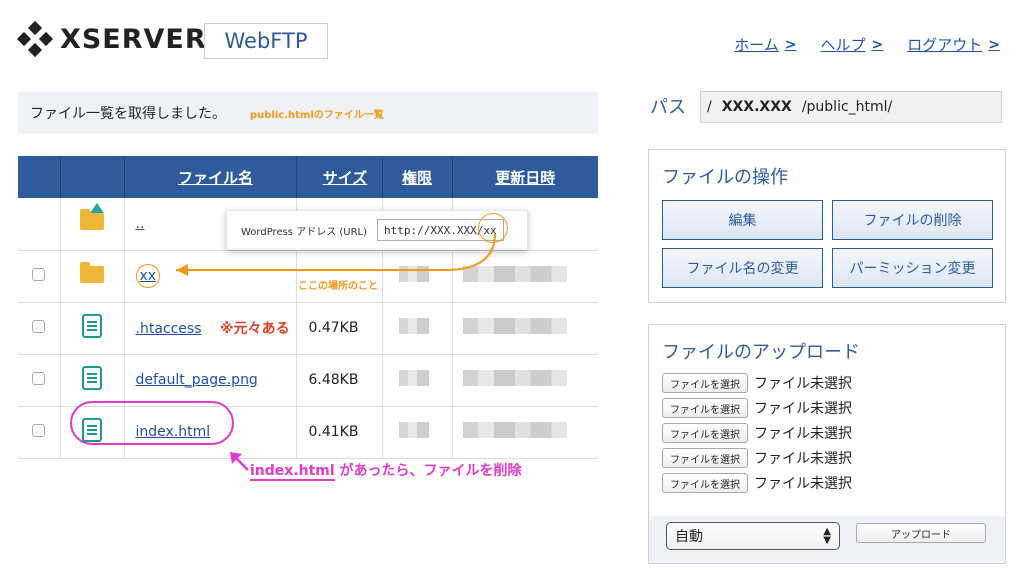 The height and width of the screenshot is (570, 1020). Describe the element at coordinates (39, 177) in the screenshot. I see `header-checkbox-cell` at that location.